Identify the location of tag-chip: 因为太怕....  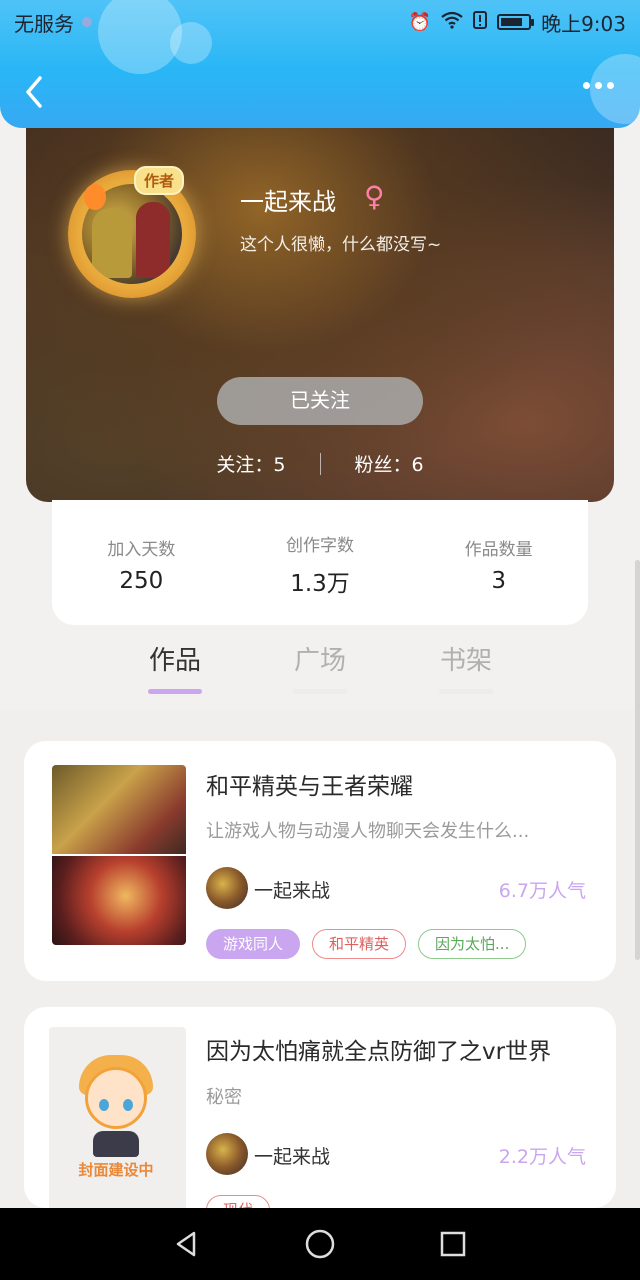
(472, 944).